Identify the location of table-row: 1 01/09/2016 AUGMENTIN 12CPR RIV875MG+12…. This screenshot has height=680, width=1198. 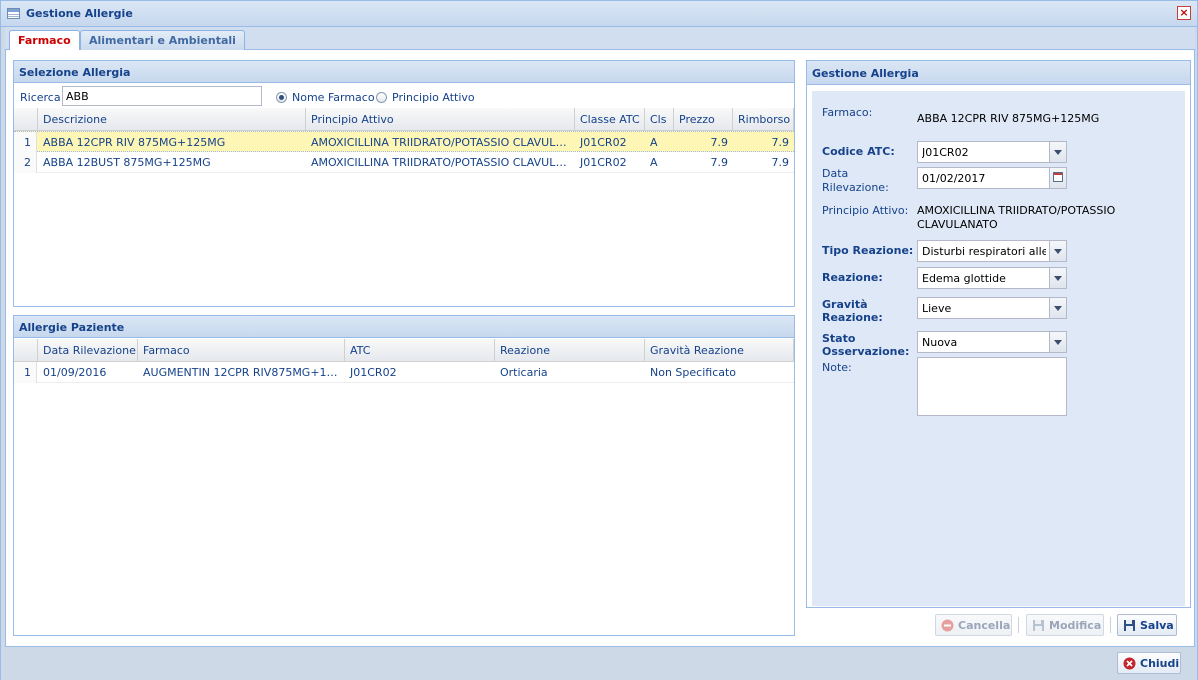
(404, 372).